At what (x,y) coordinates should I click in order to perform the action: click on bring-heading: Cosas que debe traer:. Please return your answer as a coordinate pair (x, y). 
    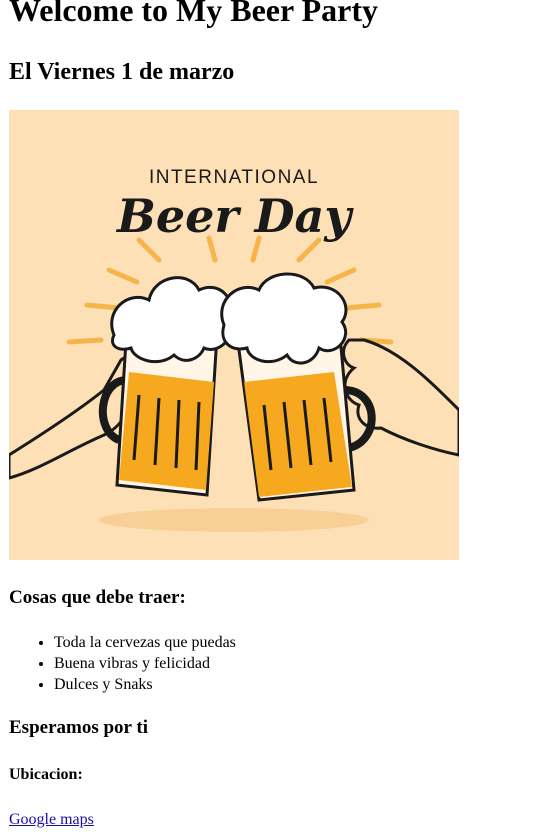
    Looking at the image, I should click on (97, 597).